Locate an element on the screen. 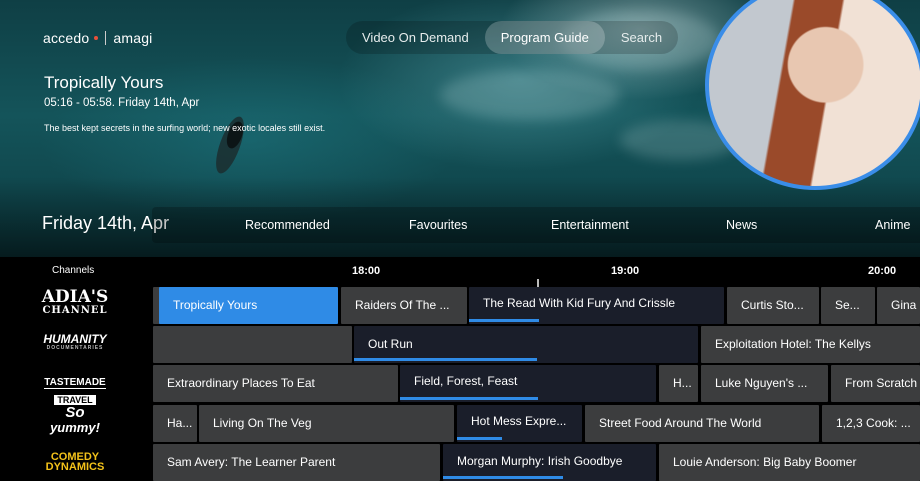  program-cell: Sam Avery: The Learner Parent is located at coordinates (296, 462).